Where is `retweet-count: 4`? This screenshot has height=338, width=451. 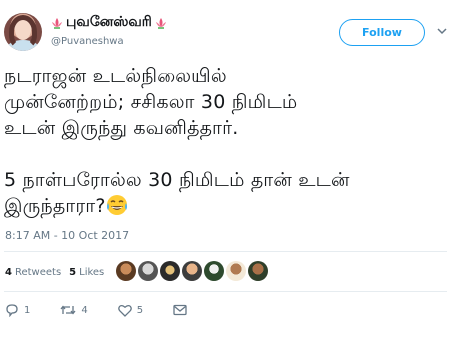
retweet-count: 4 is located at coordinates (84, 310).